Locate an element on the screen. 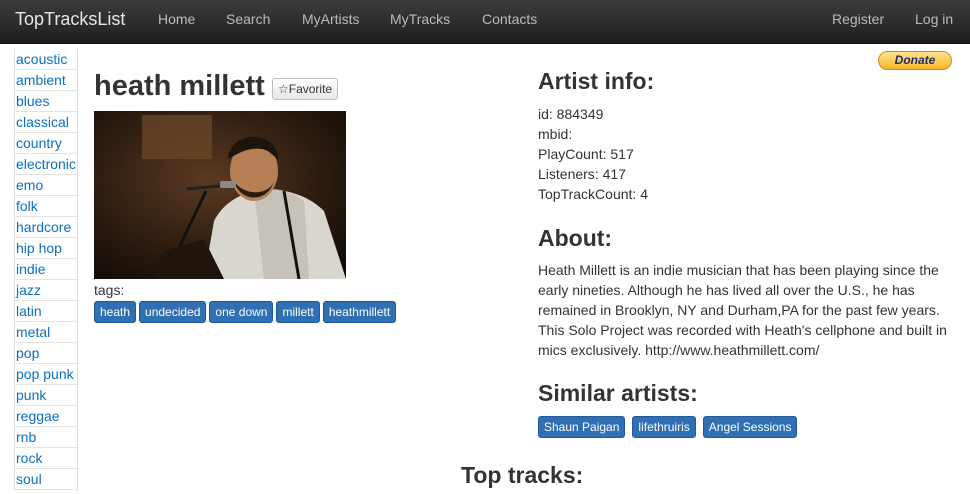 Image resolution: width=970 pixels, height=494 pixels. sidebar-item-reggae: reggae is located at coordinates (46, 416).